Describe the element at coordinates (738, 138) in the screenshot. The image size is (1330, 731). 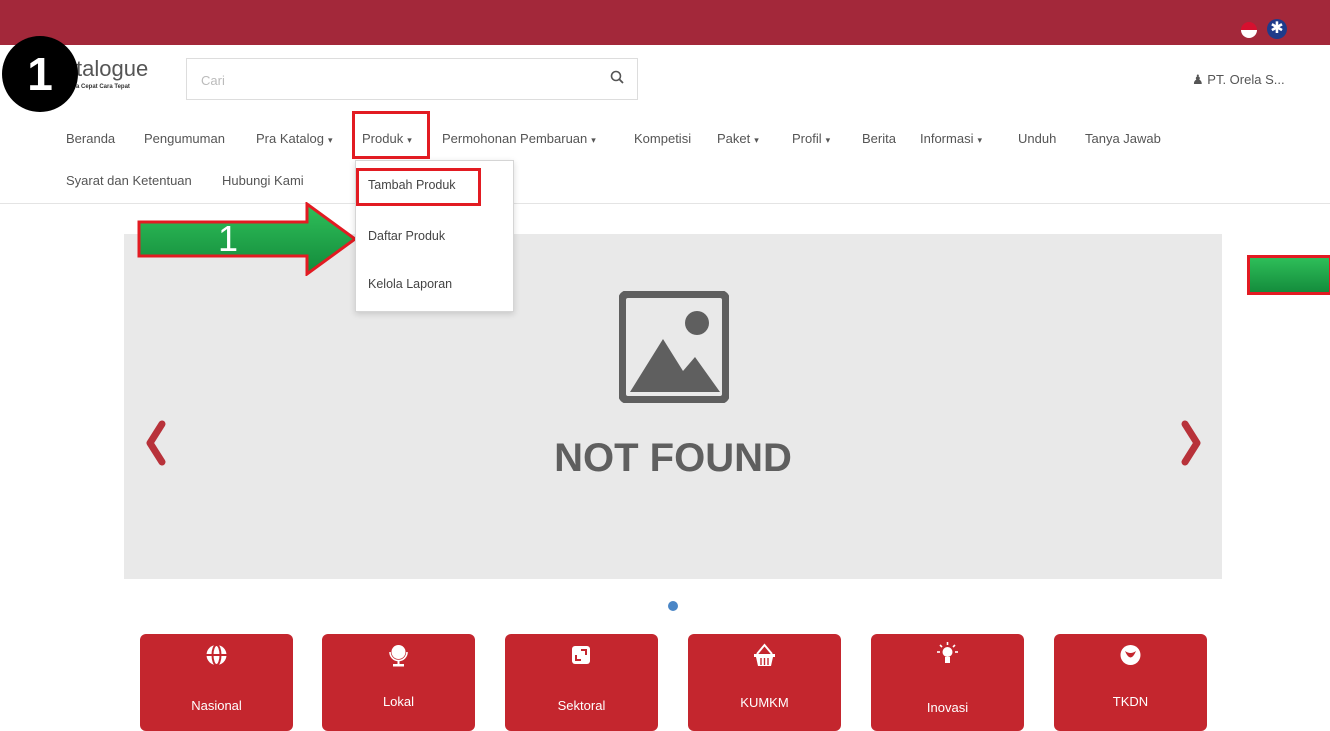
I see `nav-paket: Paket ▾` at that location.